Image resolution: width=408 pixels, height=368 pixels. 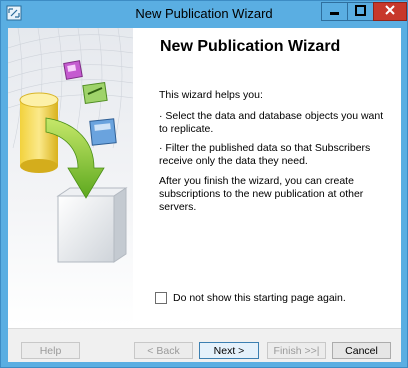 I want to click on page-heading: New Publication Wizard, so click(x=250, y=46).